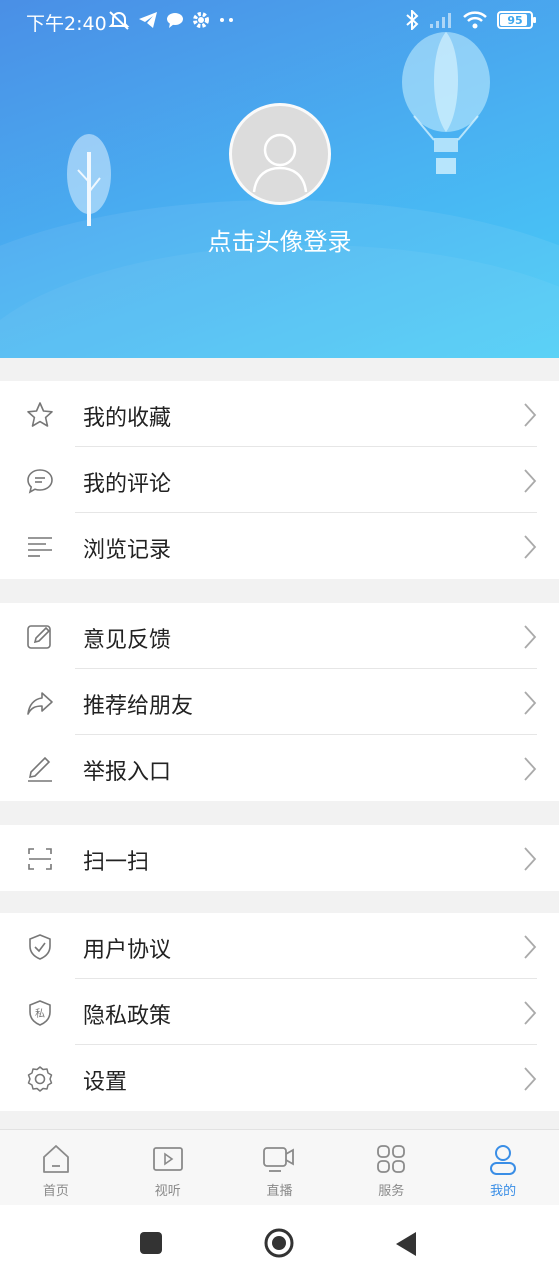  Describe the element at coordinates (127, 950) in the screenshot. I see `menu-item-label: 用户协议` at that location.